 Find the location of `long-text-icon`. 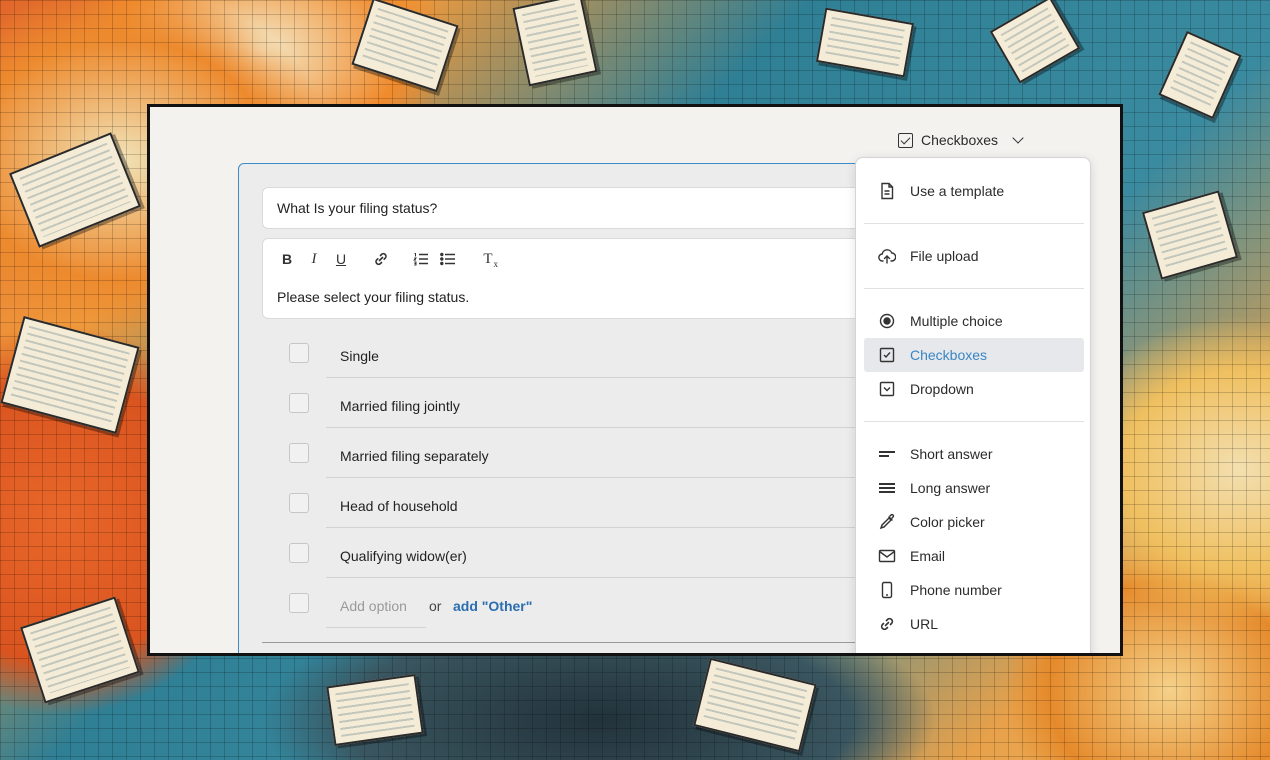

long-text-icon is located at coordinates (887, 488).